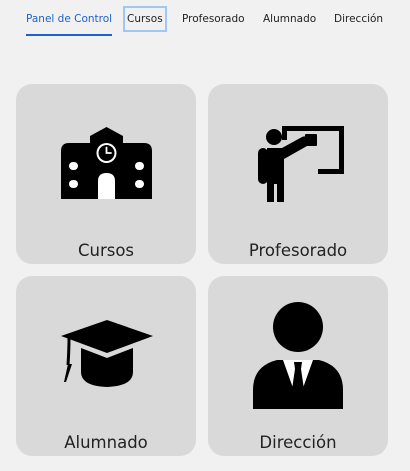 The width and height of the screenshot is (410, 471). Describe the element at coordinates (298, 156) in the screenshot. I see `teacher-icon` at that location.